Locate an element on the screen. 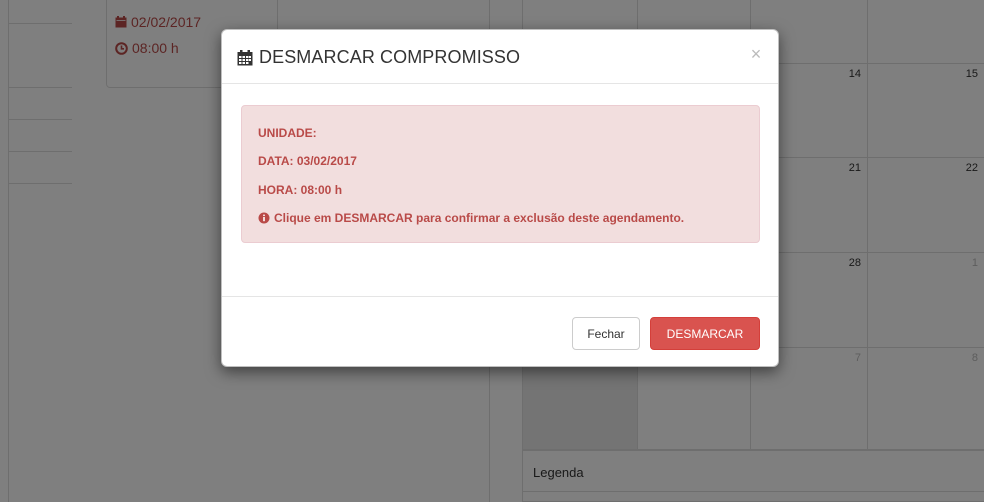  alert-unit: UNIDADE: is located at coordinates (287, 133).